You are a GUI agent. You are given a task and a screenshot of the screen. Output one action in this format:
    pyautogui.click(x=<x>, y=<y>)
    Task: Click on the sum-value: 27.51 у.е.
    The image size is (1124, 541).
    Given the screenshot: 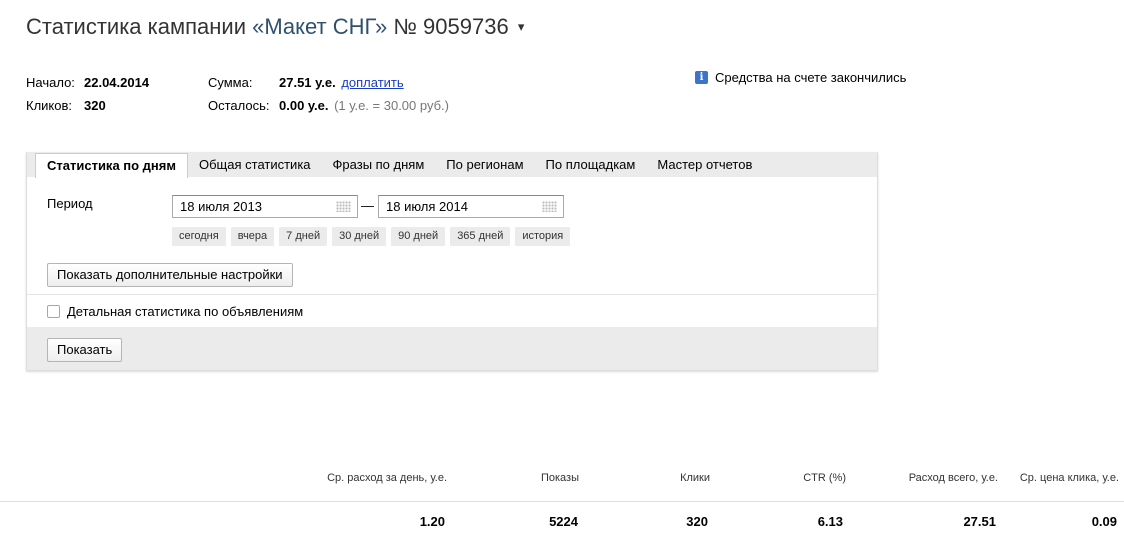 What is the action you would take?
    pyautogui.click(x=307, y=82)
    